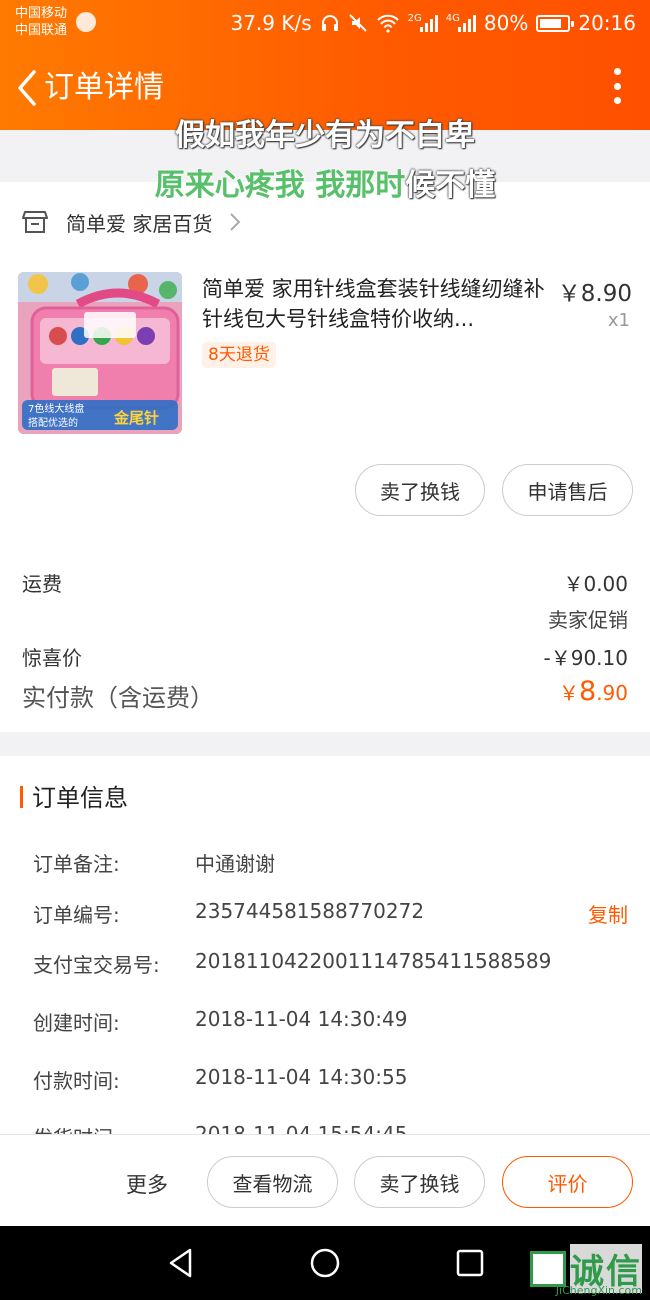 The height and width of the screenshot is (1300, 650). I want to click on clock: 20:16, so click(607, 23).